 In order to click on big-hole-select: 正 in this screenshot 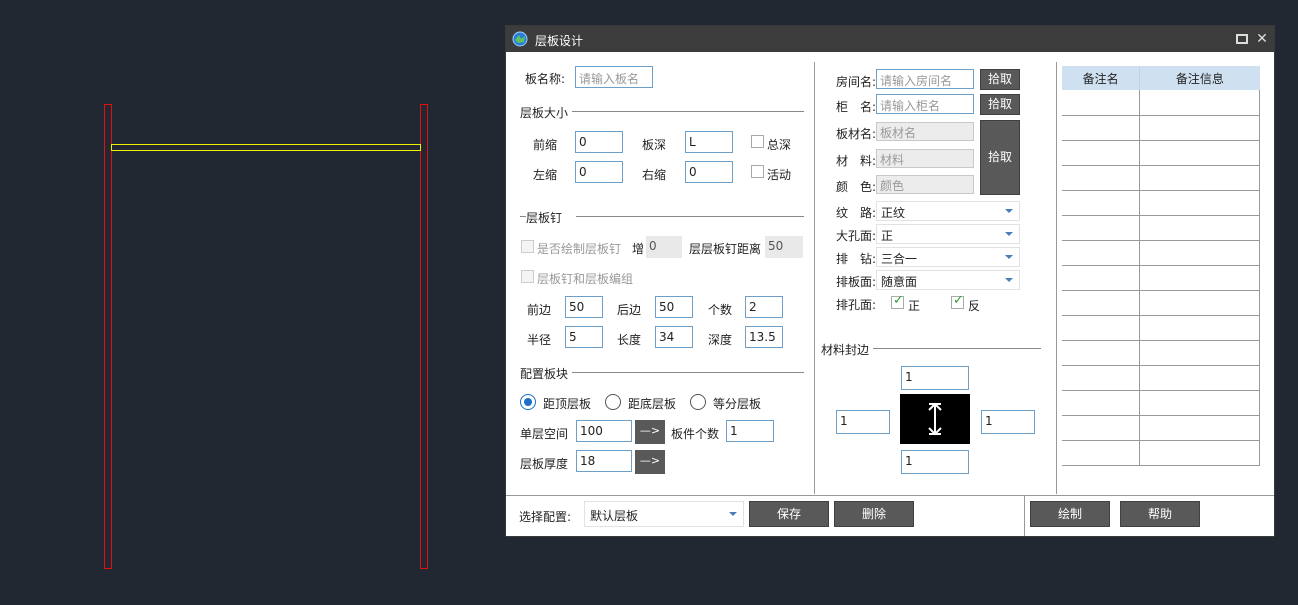, I will do `click(948, 234)`.